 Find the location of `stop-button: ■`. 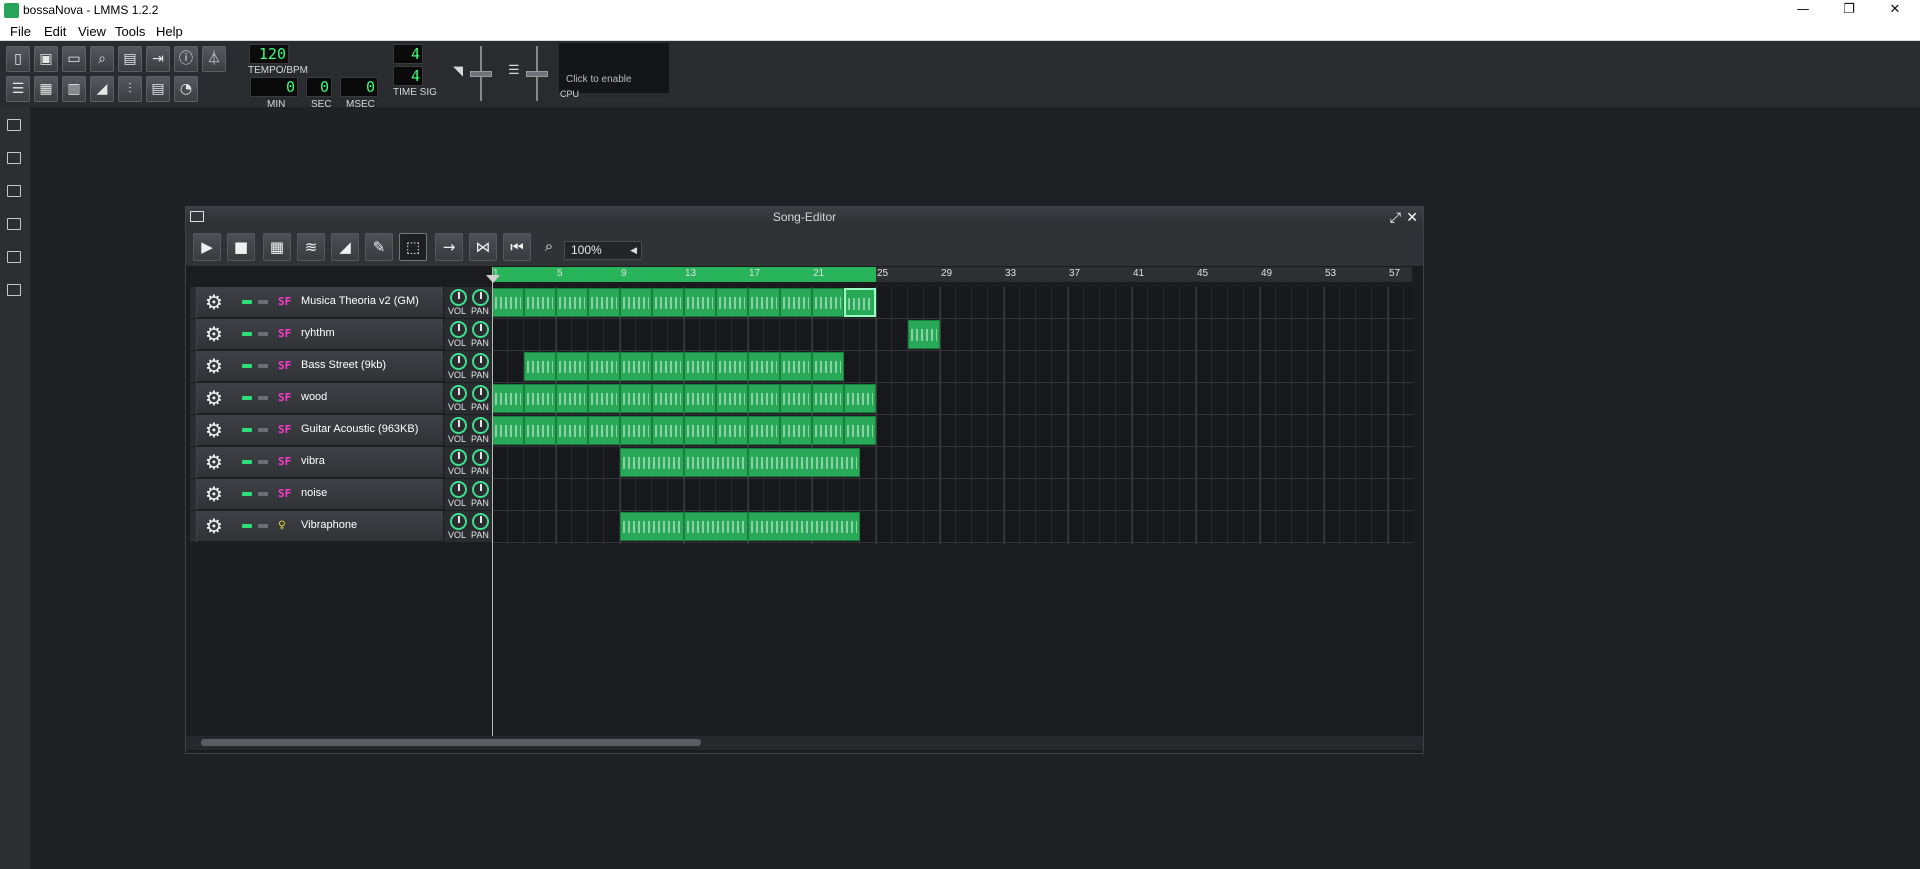

stop-button: ■ is located at coordinates (241, 247).